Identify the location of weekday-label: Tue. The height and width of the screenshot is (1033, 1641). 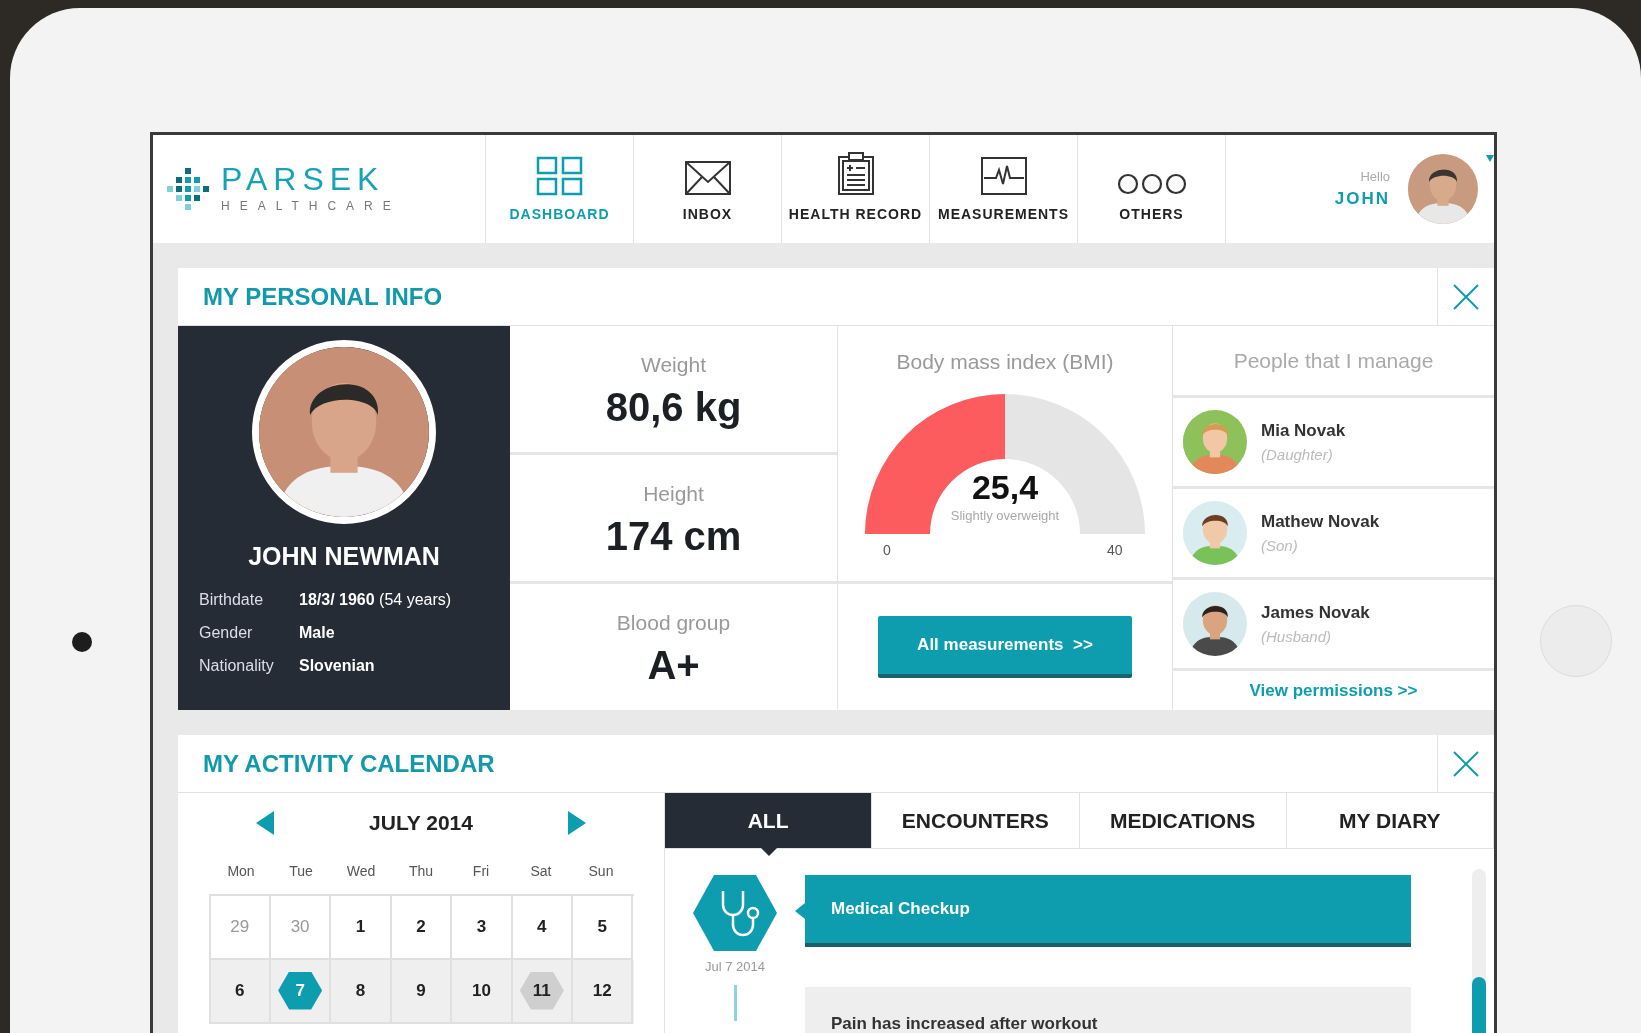
(301, 871).